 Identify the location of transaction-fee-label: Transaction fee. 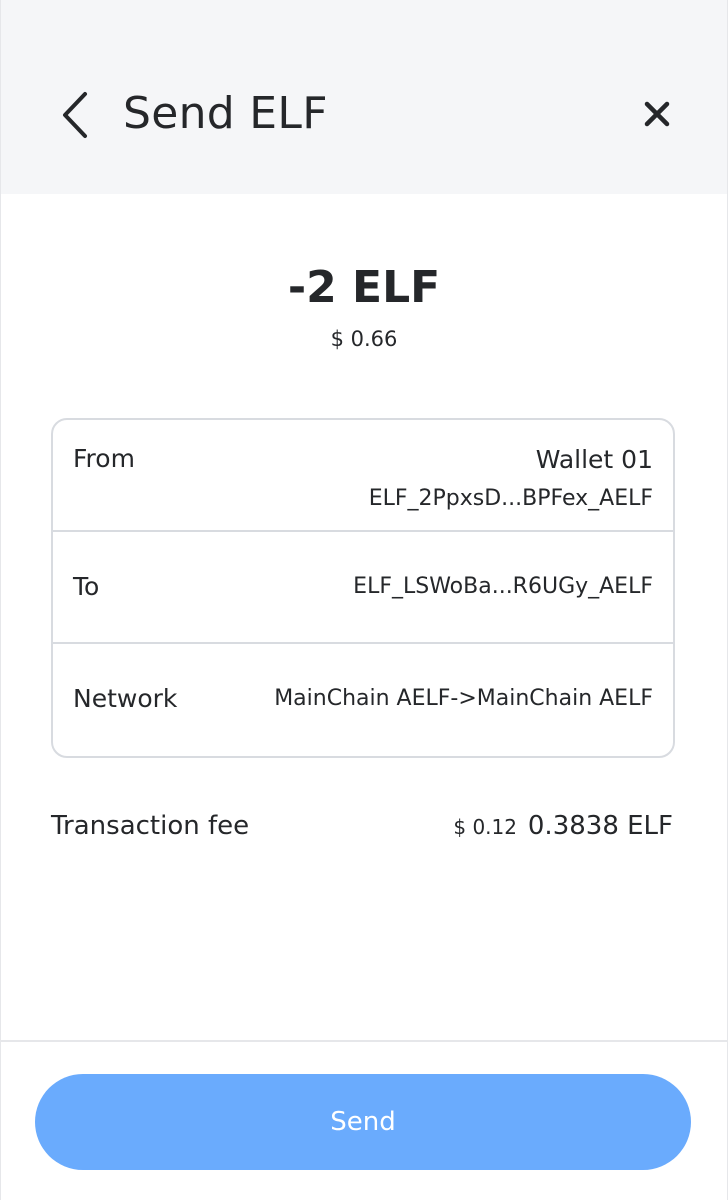
(150, 826).